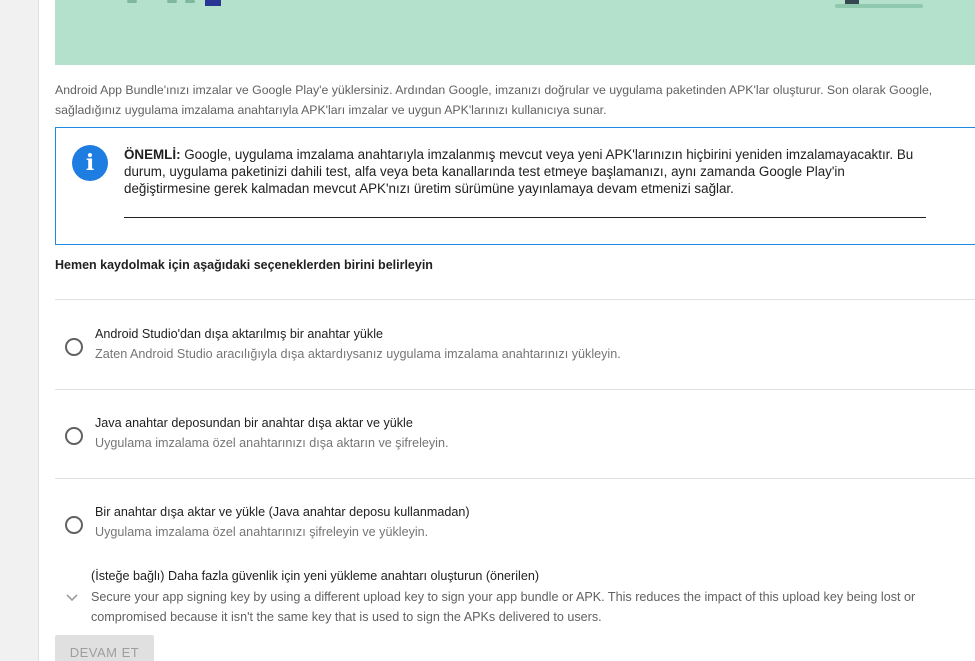  I want to click on illustration-right, so click(880, 4).